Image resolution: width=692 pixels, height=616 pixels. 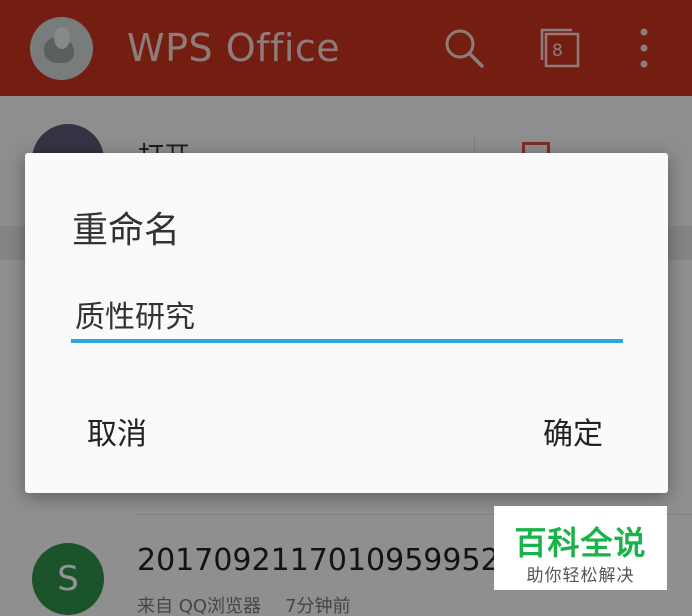 What do you see at coordinates (126, 230) in the screenshot?
I see `dialog-title: 重命名` at bounding box center [126, 230].